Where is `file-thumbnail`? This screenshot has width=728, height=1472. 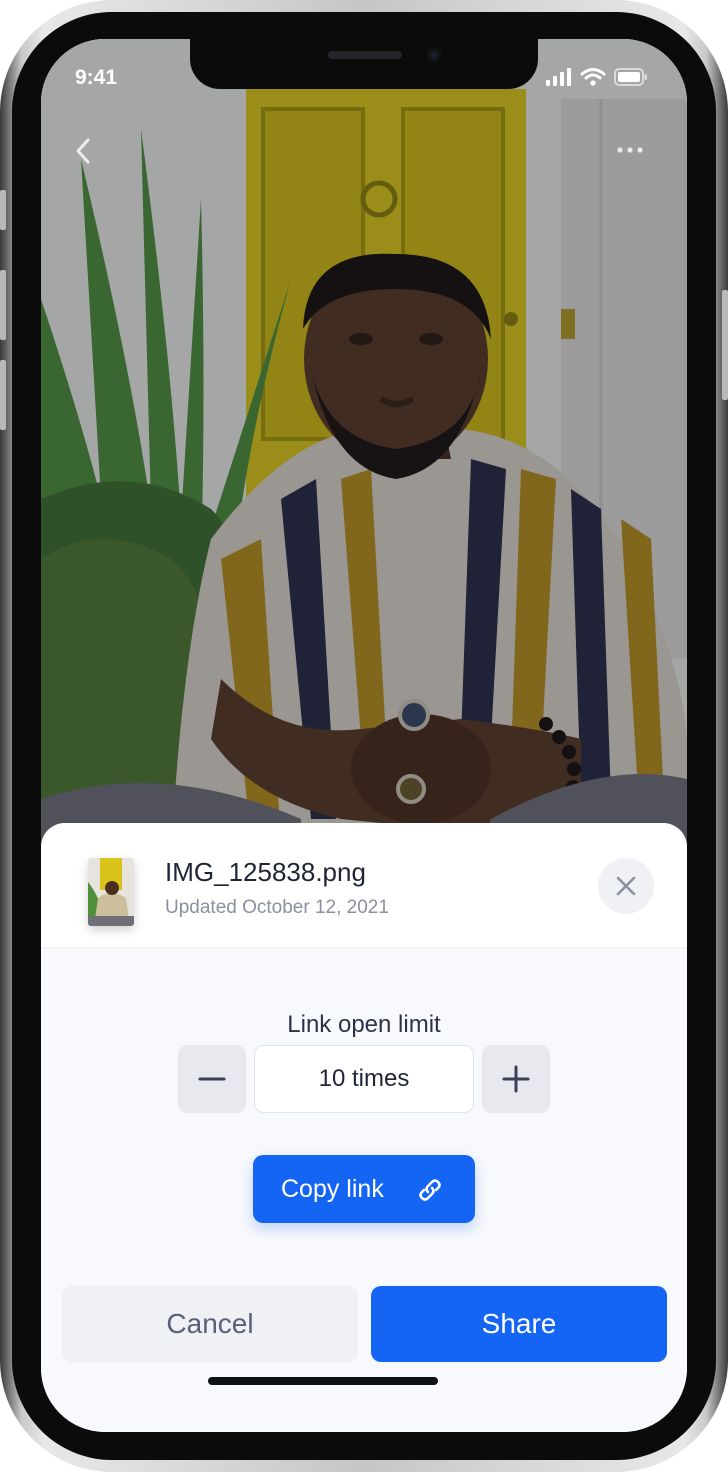 file-thumbnail is located at coordinates (111, 892).